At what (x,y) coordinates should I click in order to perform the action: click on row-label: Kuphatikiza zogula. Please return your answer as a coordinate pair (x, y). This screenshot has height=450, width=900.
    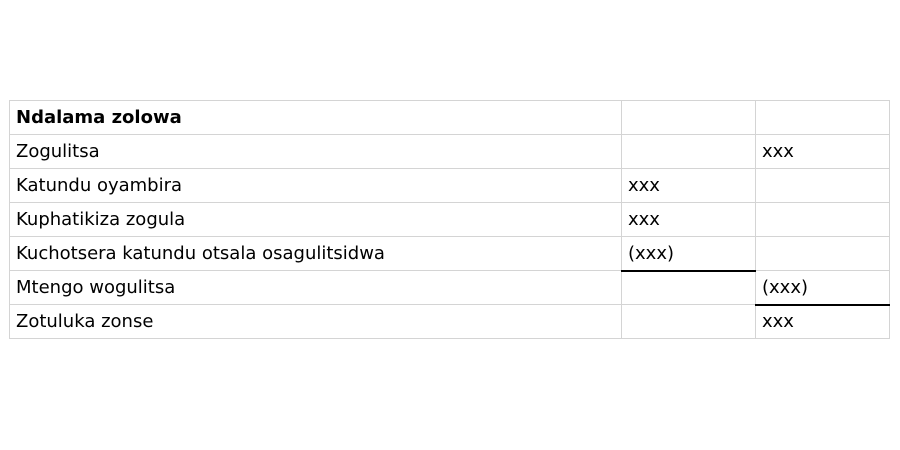
    Looking at the image, I should click on (315, 219).